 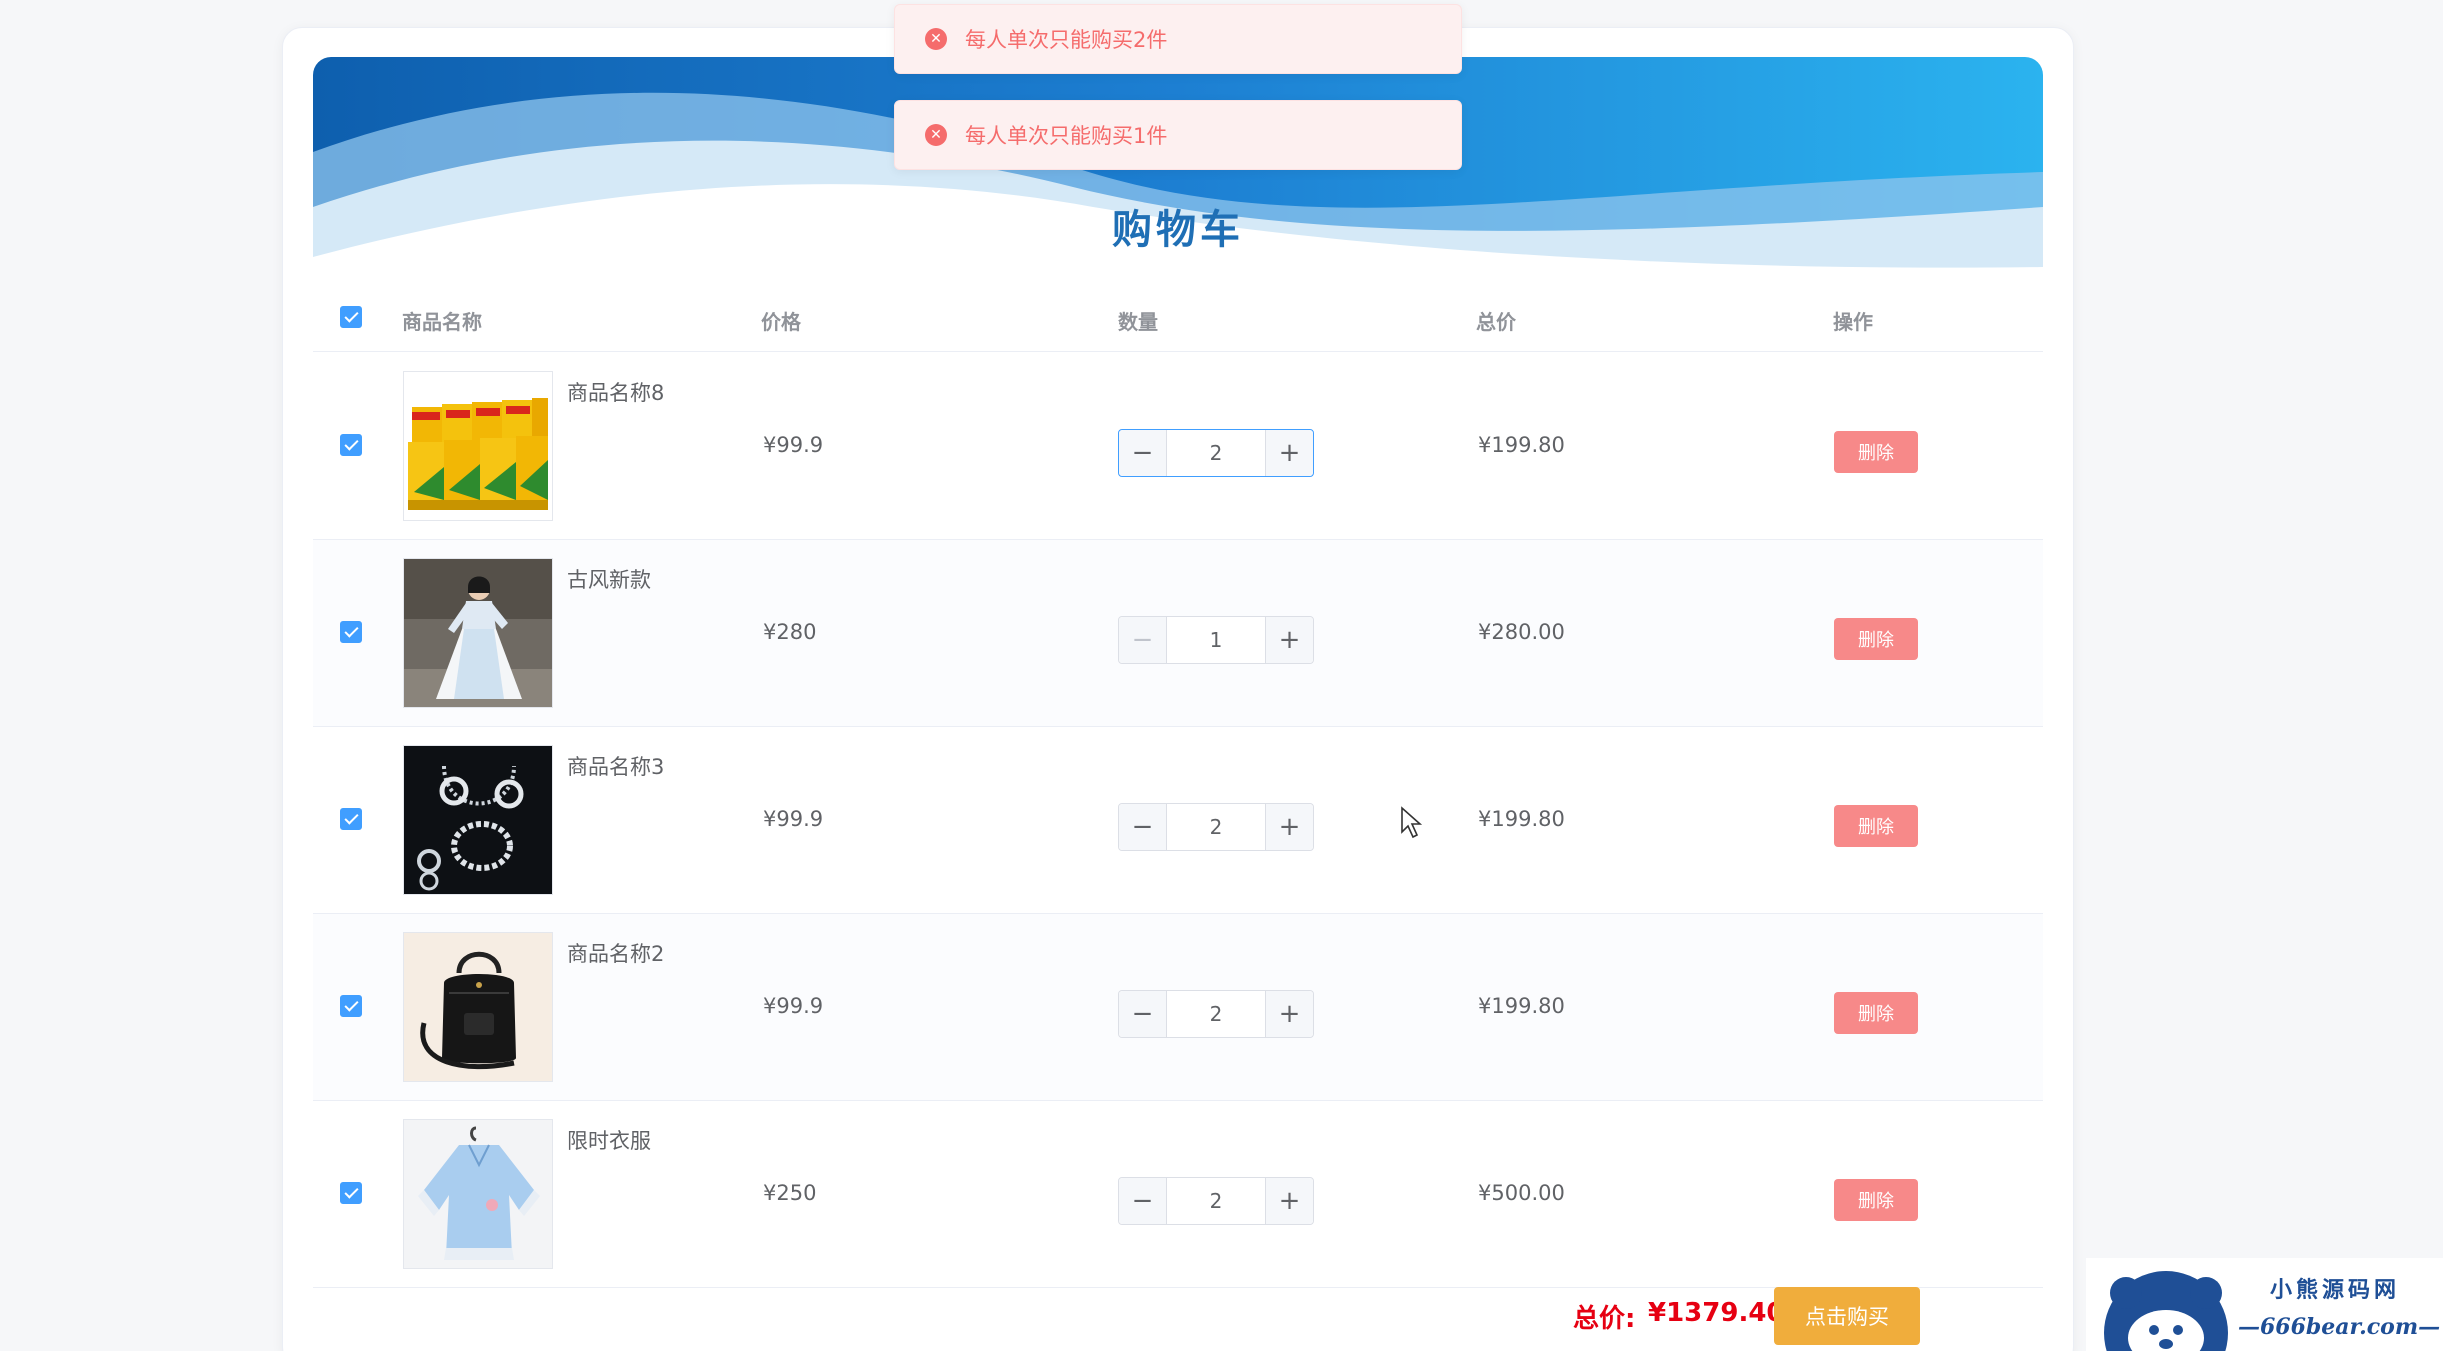 I want to click on product-name: 商品名称3, so click(x=615, y=766).